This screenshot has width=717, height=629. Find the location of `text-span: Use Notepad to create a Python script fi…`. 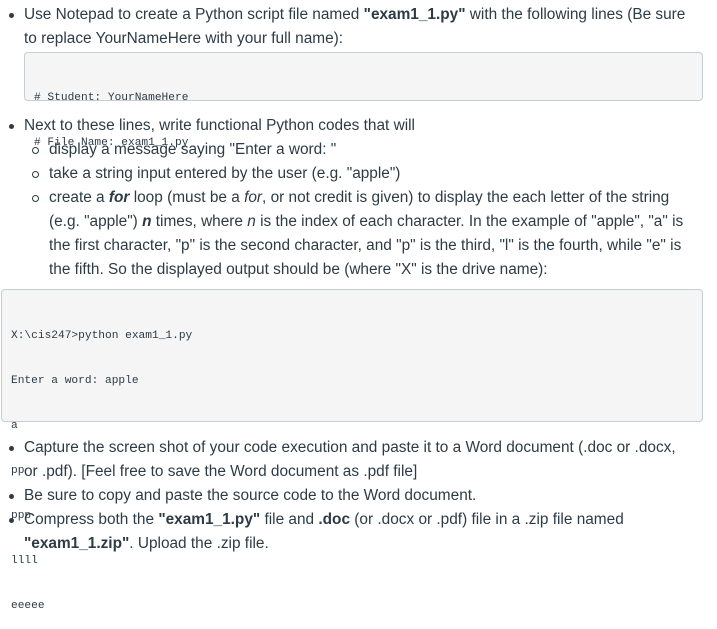

text-span: Use Notepad to create a Python script fi… is located at coordinates (194, 14).